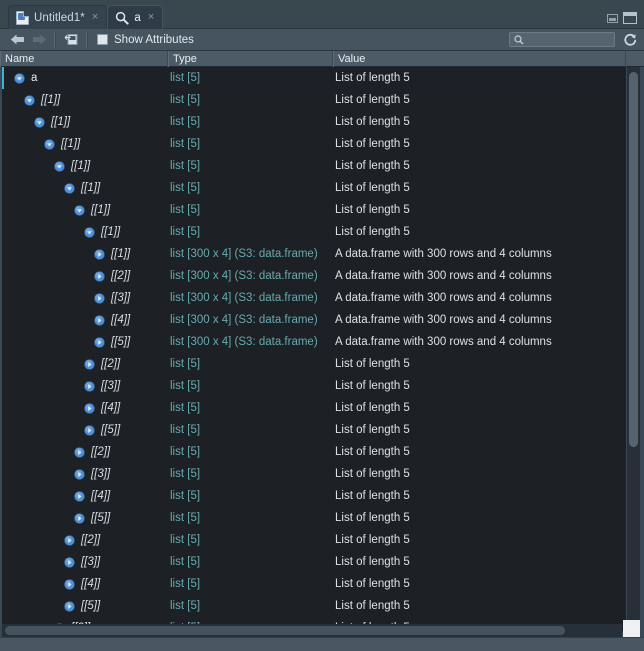 The height and width of the screenshot is (651, 644). What do you see at coordinates (633, 259) in the screenshot?
I see `vertical-scrollbar-thumb` at bounding box center [633, 259].